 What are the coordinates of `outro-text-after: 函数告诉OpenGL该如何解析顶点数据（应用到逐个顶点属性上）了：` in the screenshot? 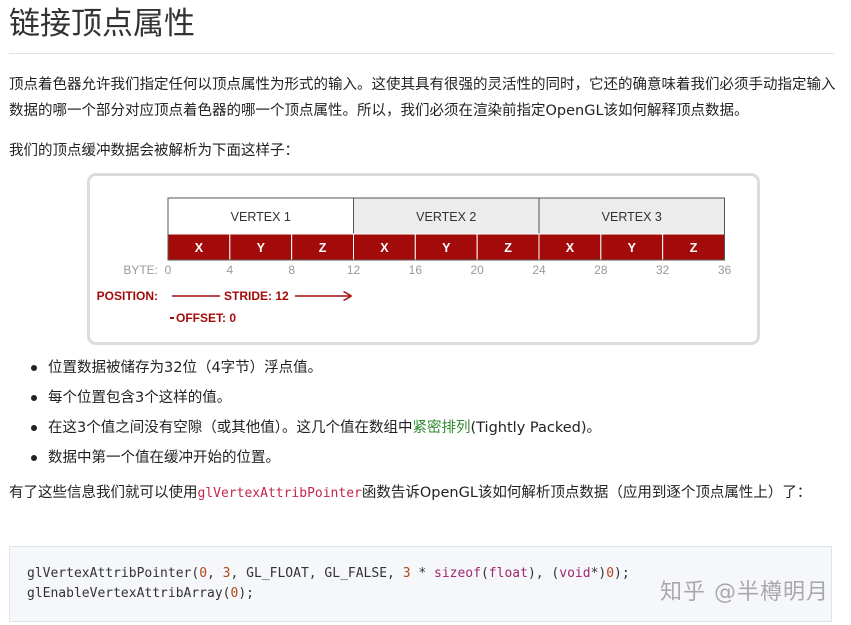 It's located at (586, 493).